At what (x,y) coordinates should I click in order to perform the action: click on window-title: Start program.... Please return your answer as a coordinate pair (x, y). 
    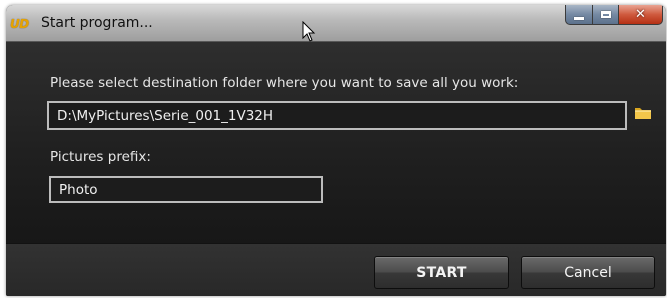
    Looking at the image, I should click on (97, 23).